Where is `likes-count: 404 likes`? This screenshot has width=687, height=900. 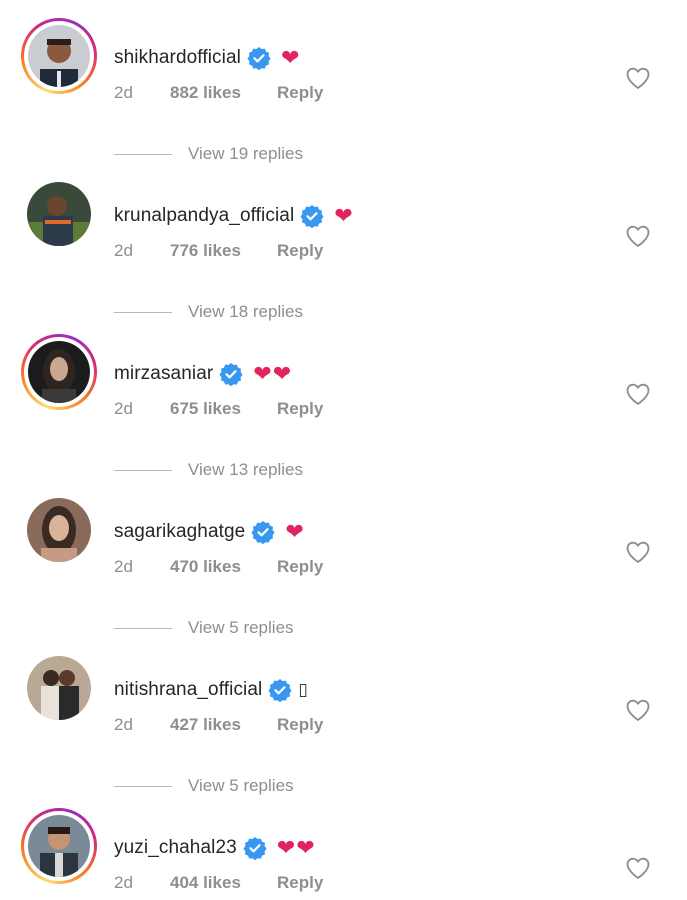 likes-count: 404 likes is located at coordinates (223, 883).